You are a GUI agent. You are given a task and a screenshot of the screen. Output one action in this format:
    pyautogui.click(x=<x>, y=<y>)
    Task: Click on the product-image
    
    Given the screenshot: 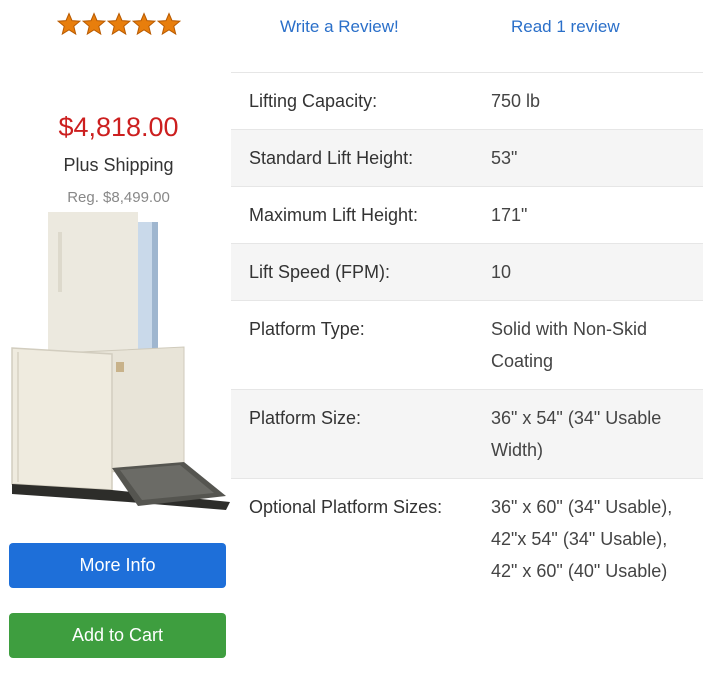 What is the action you would take?
    pyautogui.click(x=119, y=362)
    